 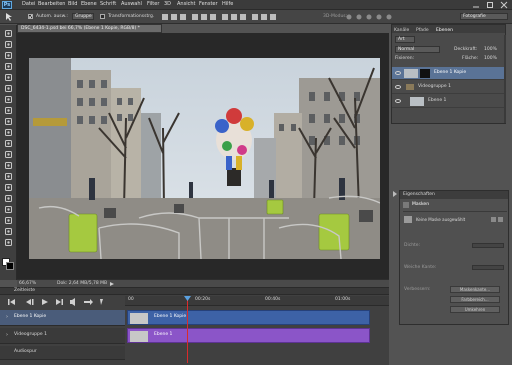 What do you see at coordinates (417, 289) in the screenshot?
I see `refine-label: Verbessern:` at bounding box center [417, 289].